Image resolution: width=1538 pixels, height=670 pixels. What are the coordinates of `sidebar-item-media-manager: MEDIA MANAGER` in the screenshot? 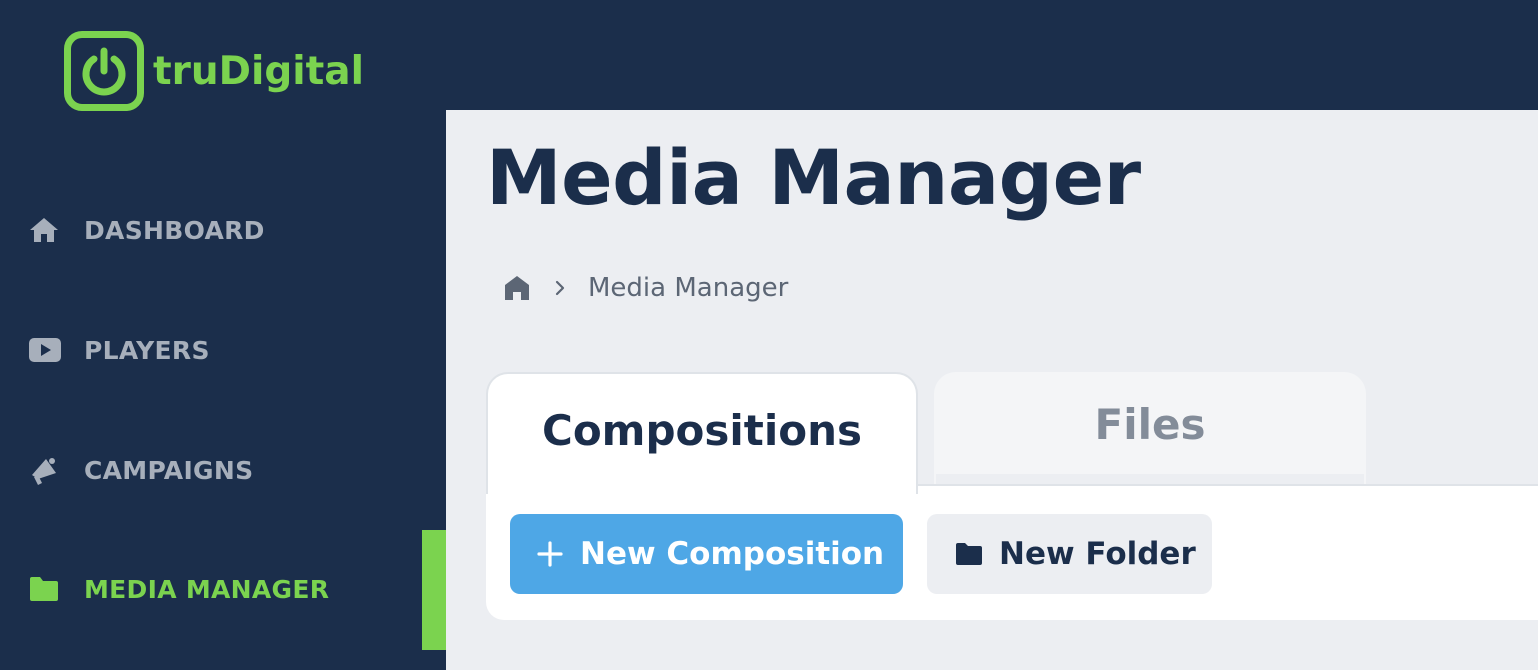 It's located at (178, 589).